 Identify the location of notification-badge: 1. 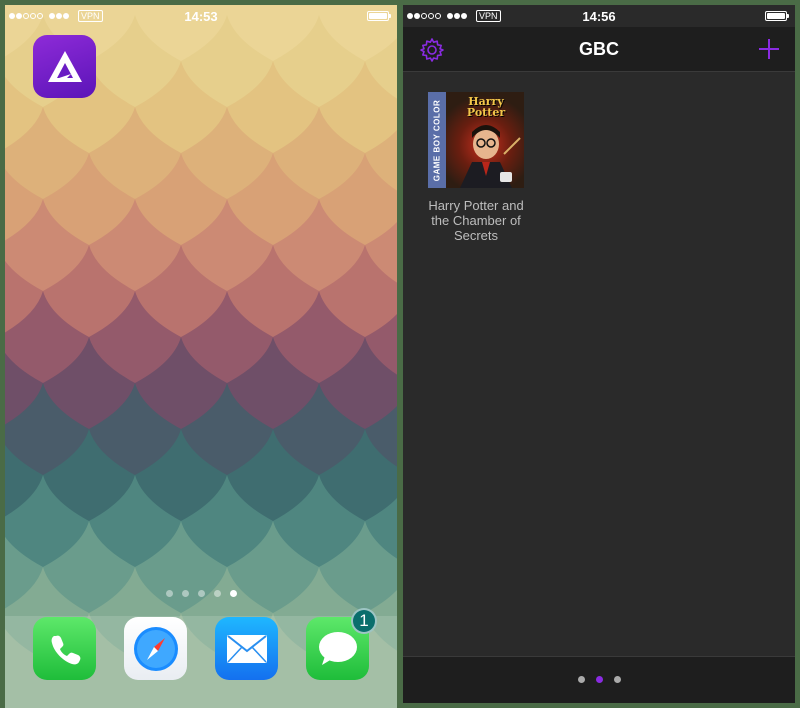
(364, 621).